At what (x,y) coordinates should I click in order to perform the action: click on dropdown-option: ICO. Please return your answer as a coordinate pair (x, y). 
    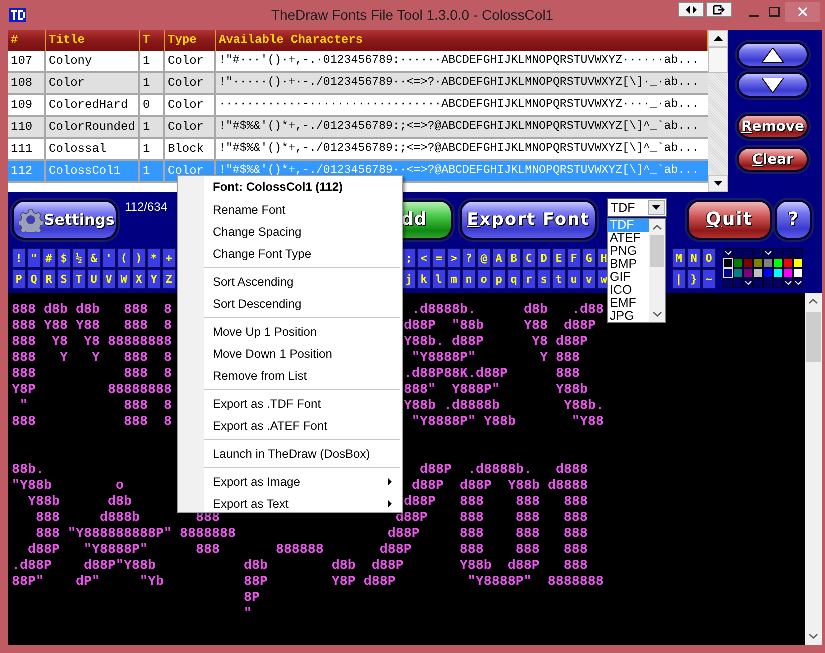
    Looking at the image, I should click on (628, 290).